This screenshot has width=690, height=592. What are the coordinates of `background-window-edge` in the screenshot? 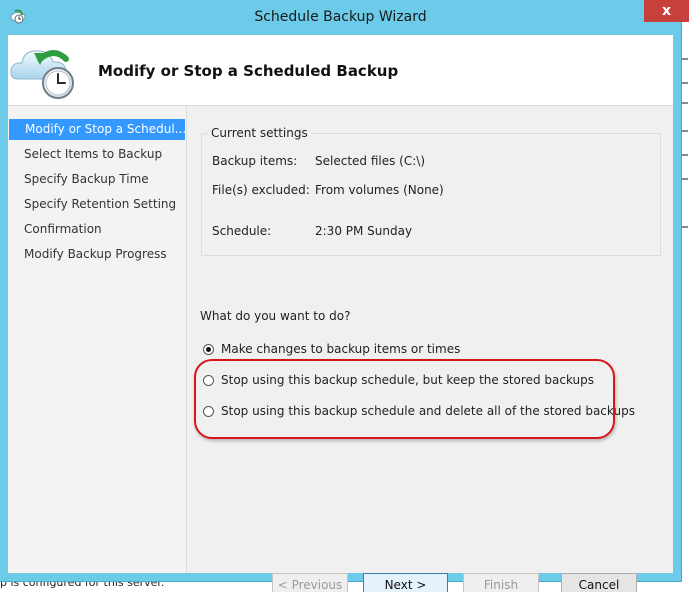 It's located at (685, 296).